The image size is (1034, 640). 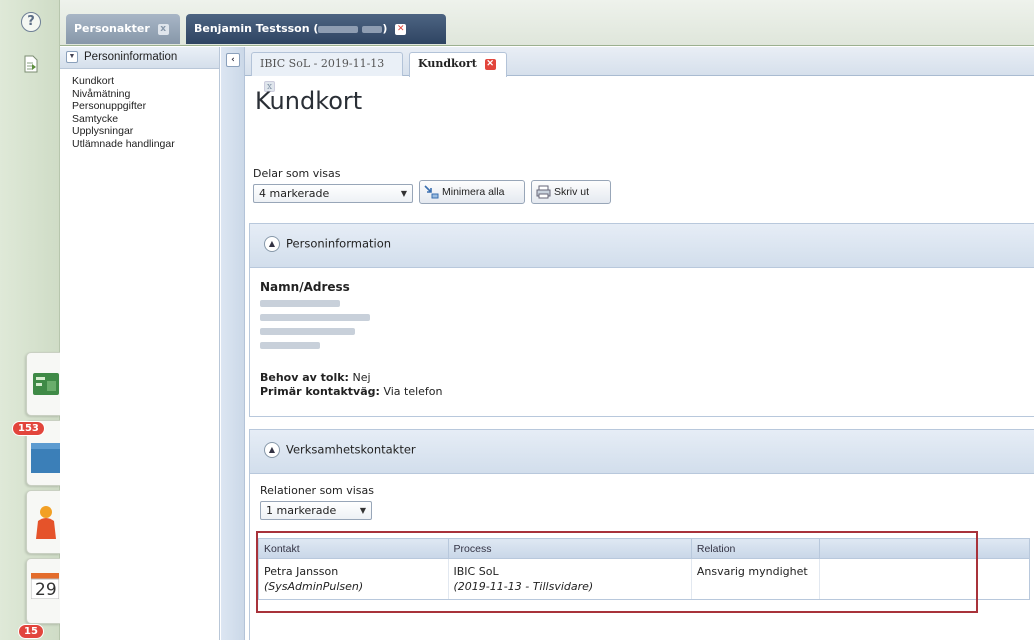 I want to click on delar-dropdown: 4 markerade ▼, so click(x=333, y=193).